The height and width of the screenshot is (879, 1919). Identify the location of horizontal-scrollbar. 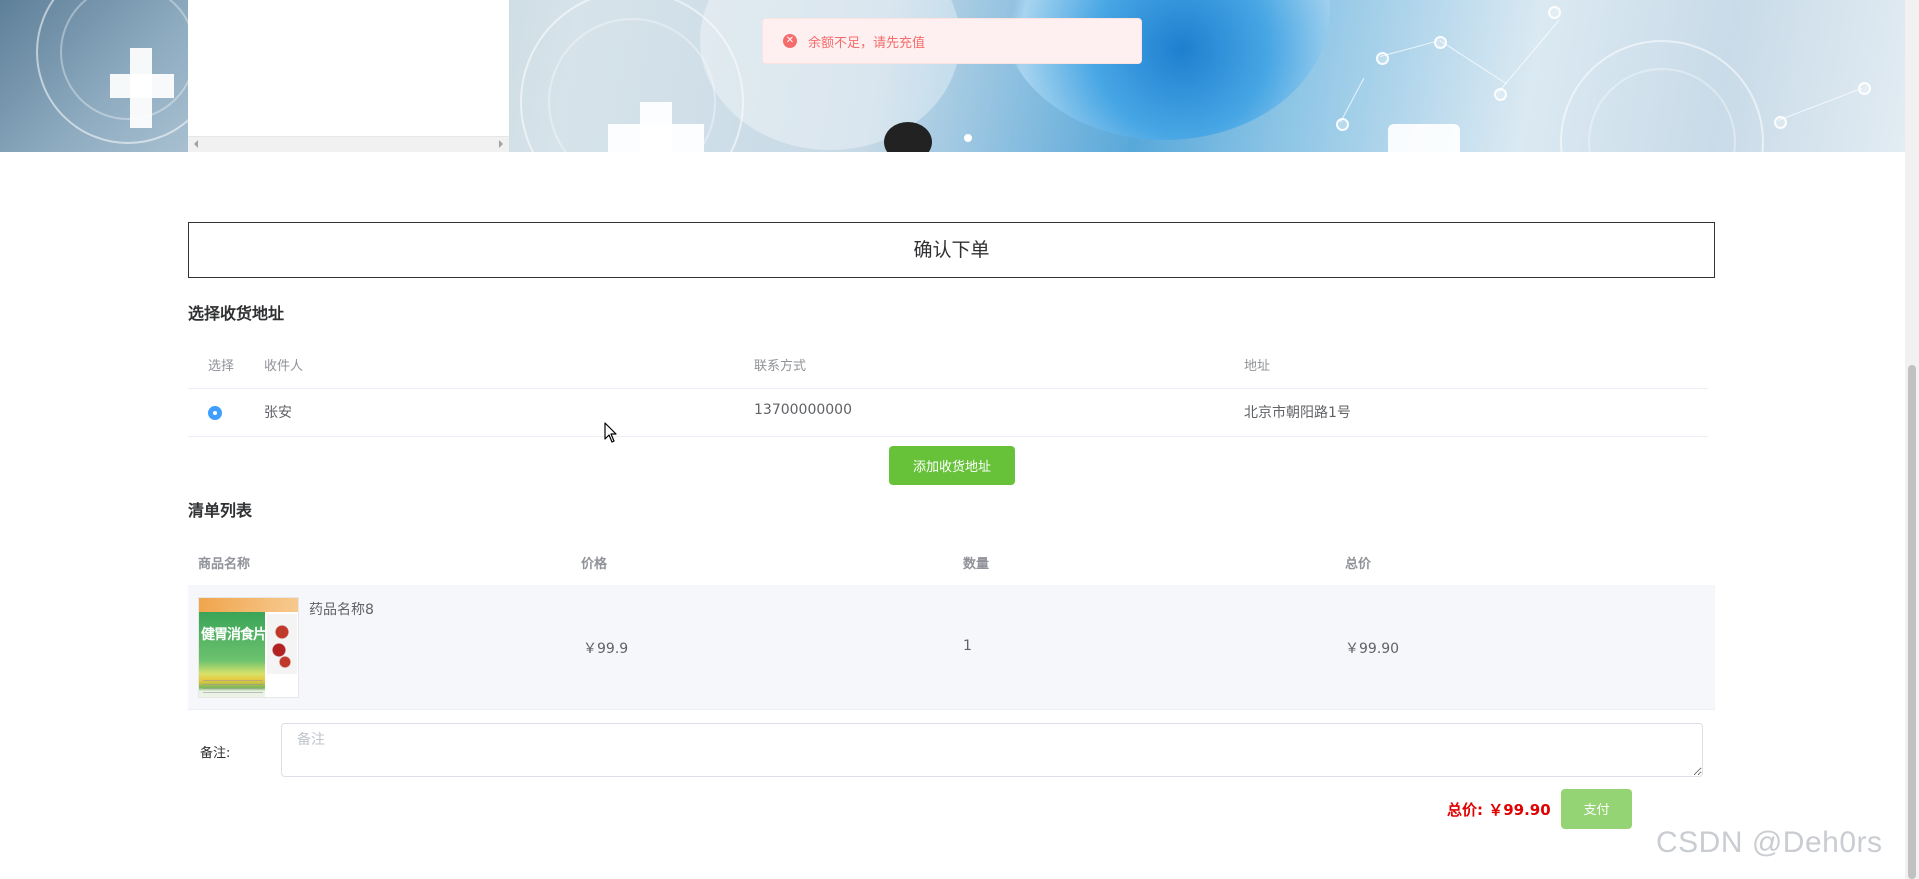
(348, 144).